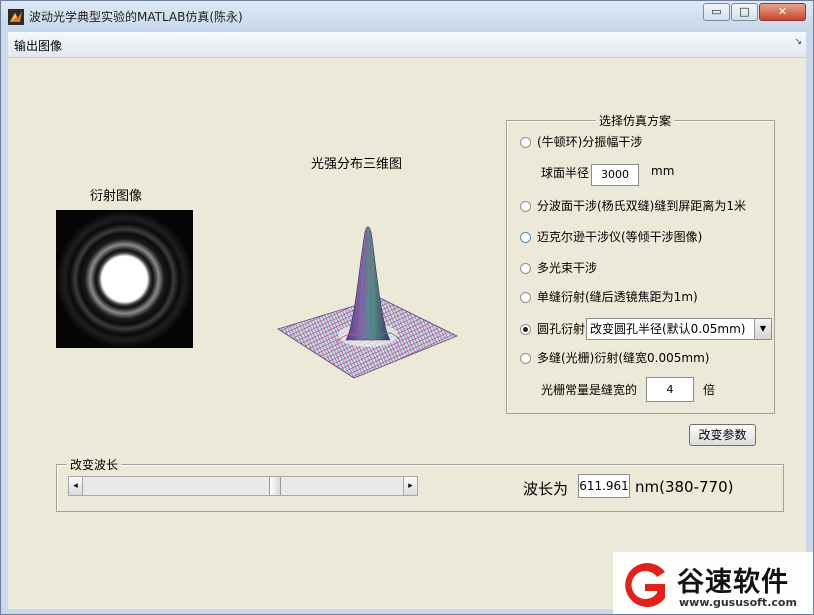  What do you see at coordinates (16, 17) in the screenshot?
I see `matlab-icon` at bounding box center [16, 17].